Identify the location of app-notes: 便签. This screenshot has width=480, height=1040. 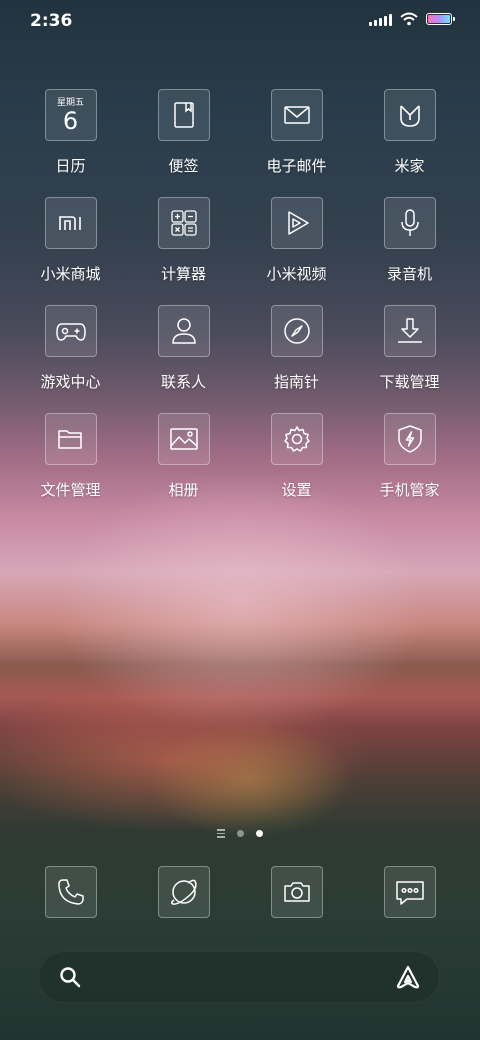
(183, 132).